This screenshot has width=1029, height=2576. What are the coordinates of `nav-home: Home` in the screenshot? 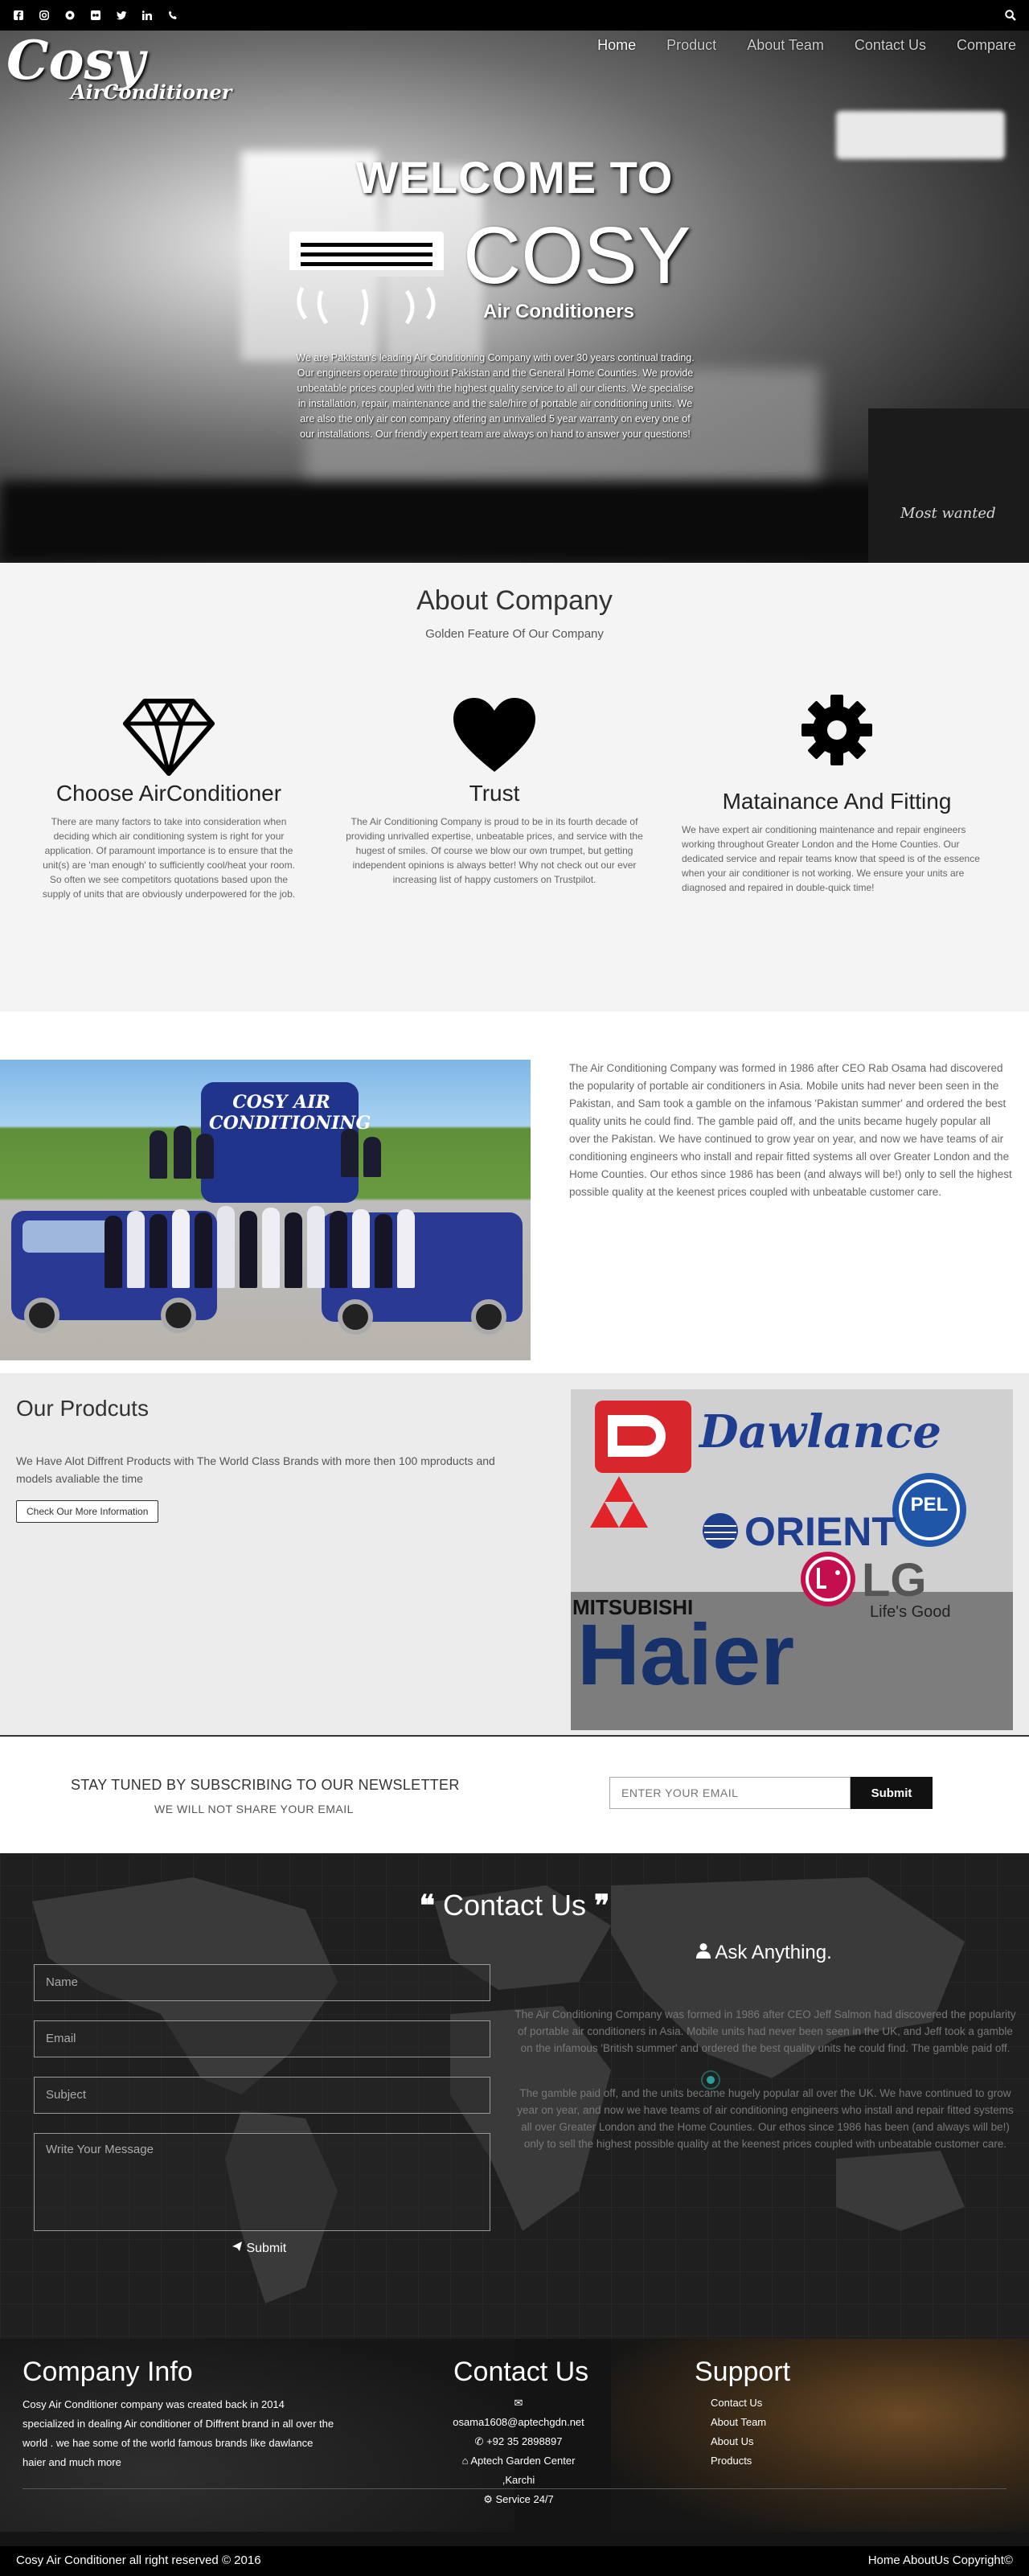 It's located at (616, 45).